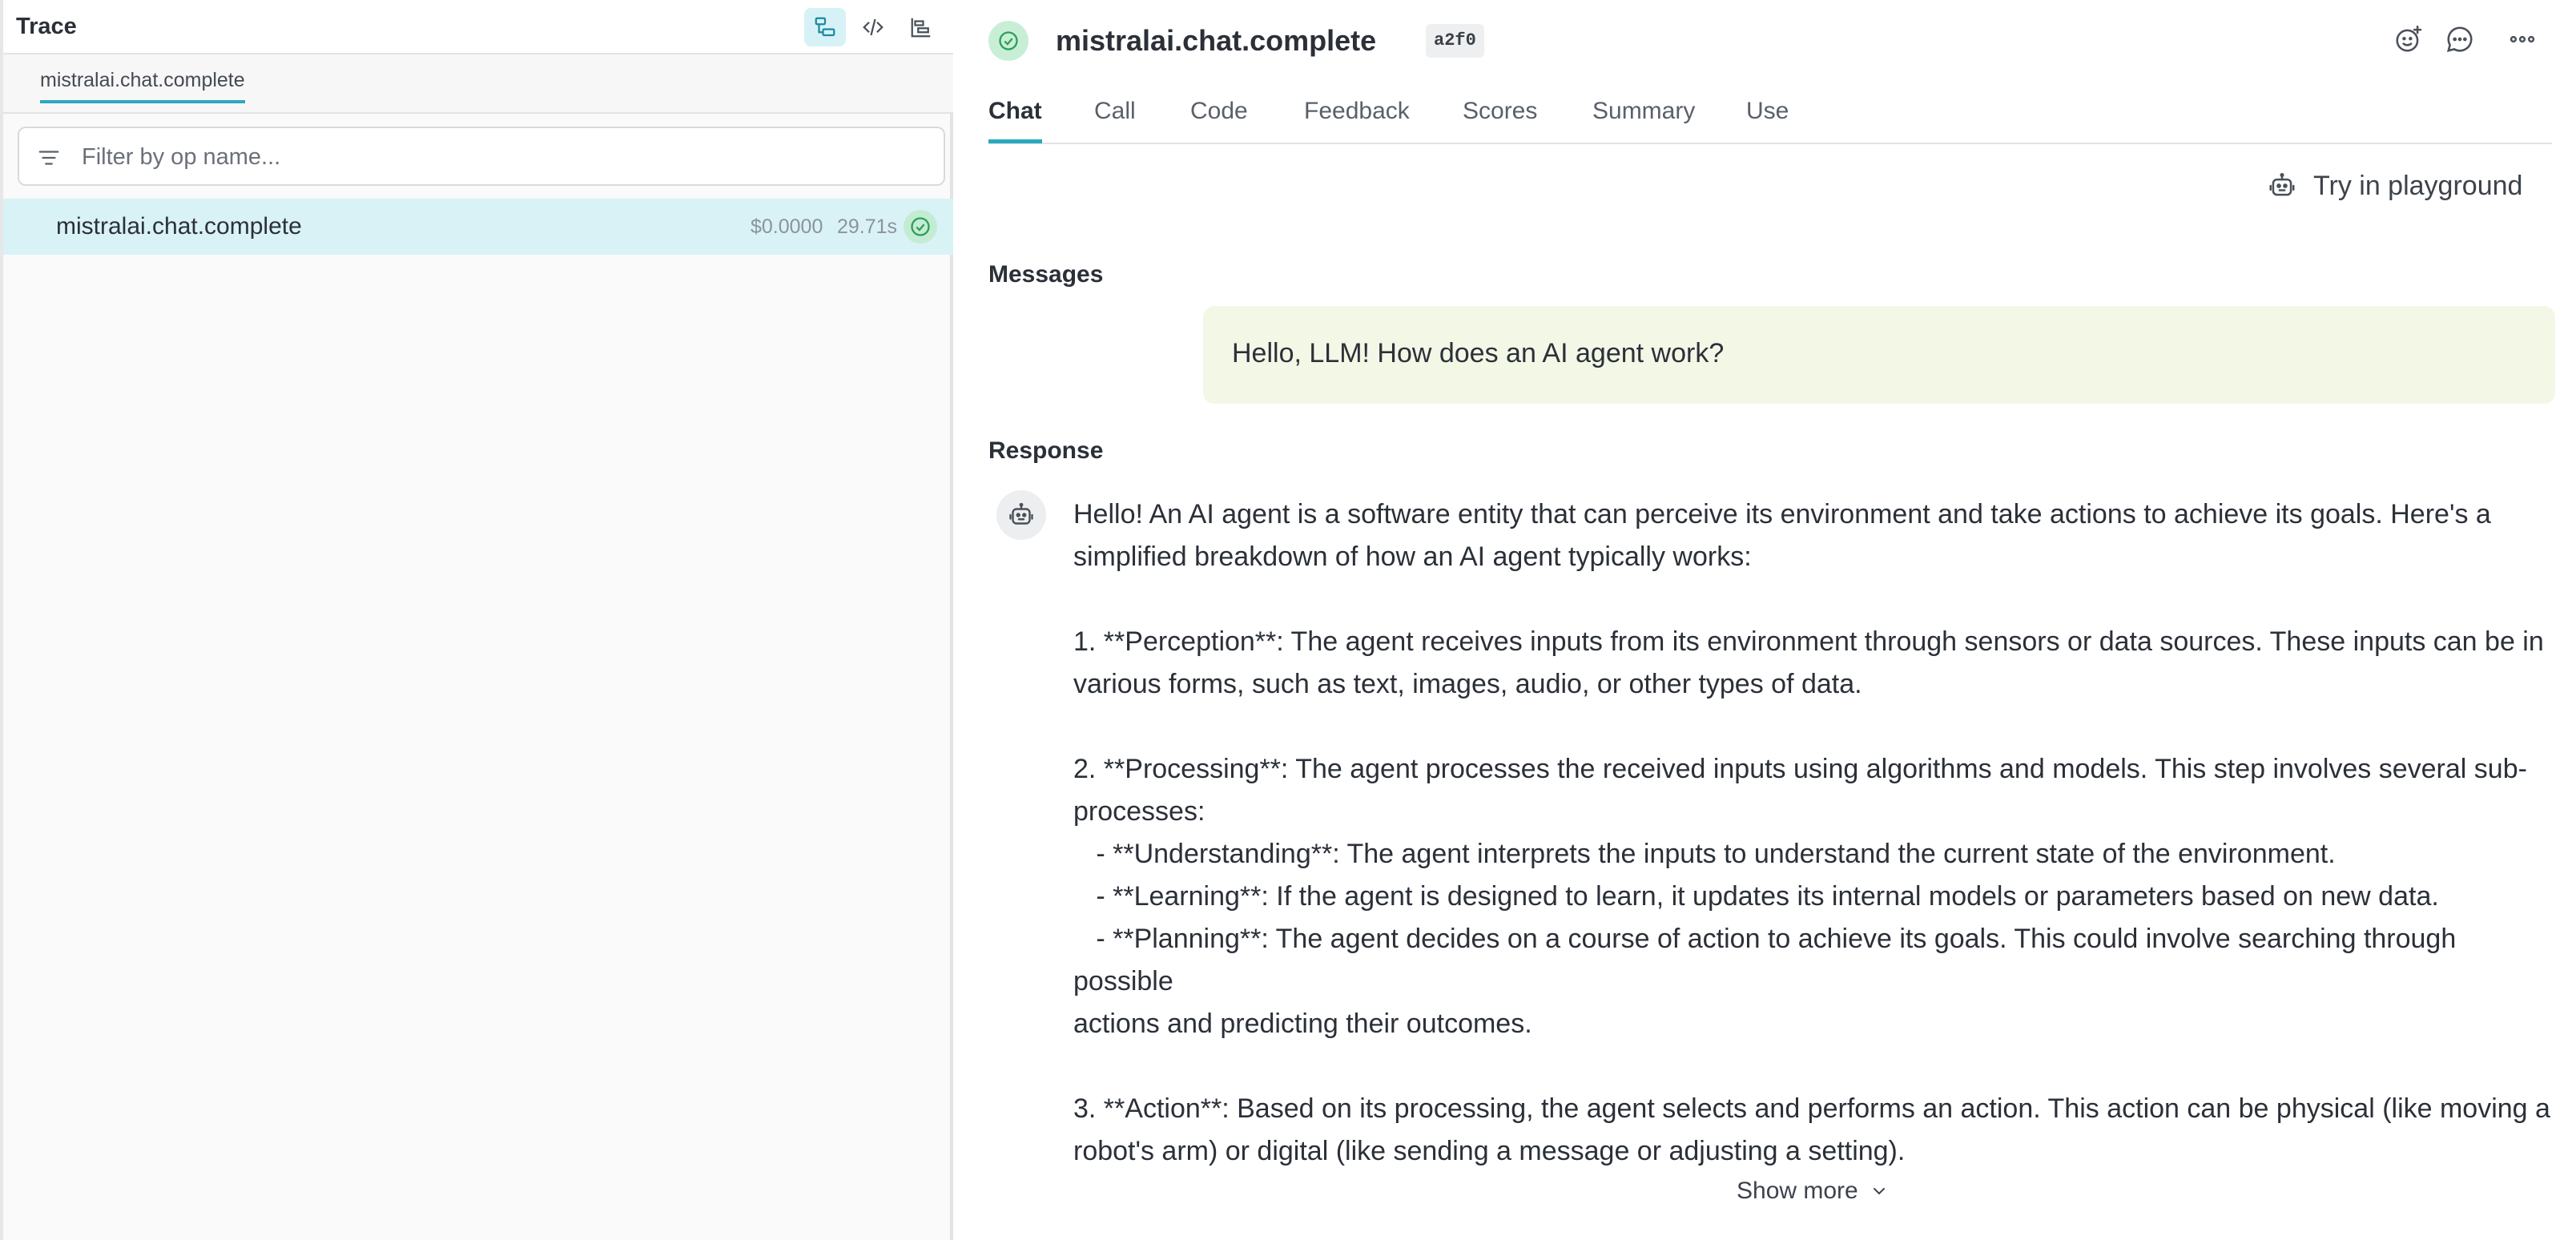 This screenshot has width=2576, height=1240. What do you see at coordinates (142, 86) in the screenshot?
I see `trace-tab: mistralai.chat.complete` at bounding box center [142, 86].